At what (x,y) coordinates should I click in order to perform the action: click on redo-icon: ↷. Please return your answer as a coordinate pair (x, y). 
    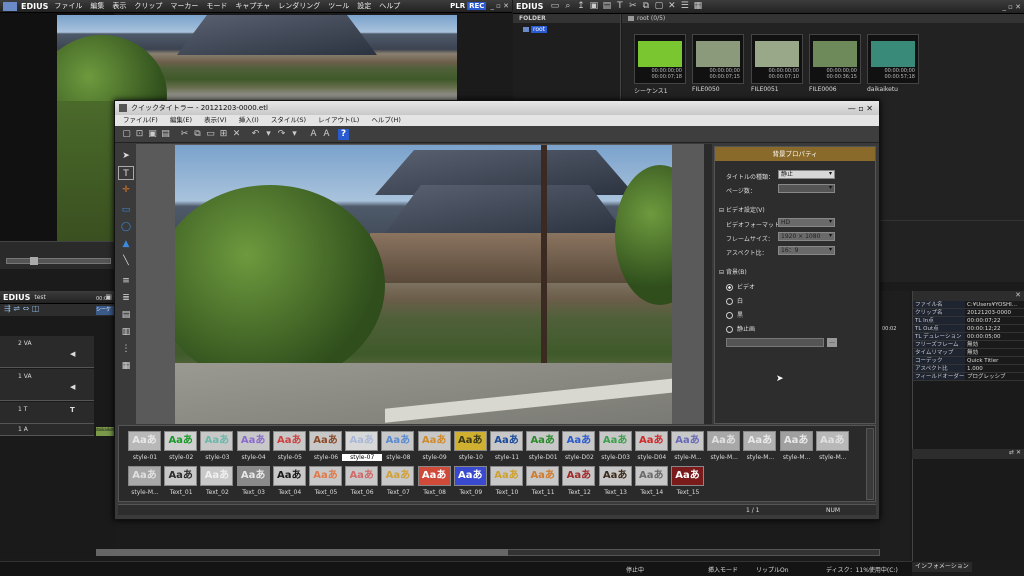
    Looking at the image, I should click on (281, 134).